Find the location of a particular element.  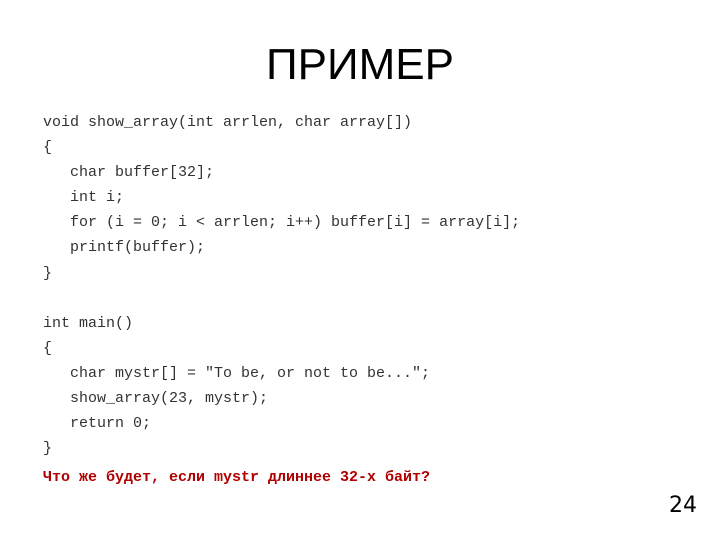

slide-number: 24 is located at coordinates (683, 505).